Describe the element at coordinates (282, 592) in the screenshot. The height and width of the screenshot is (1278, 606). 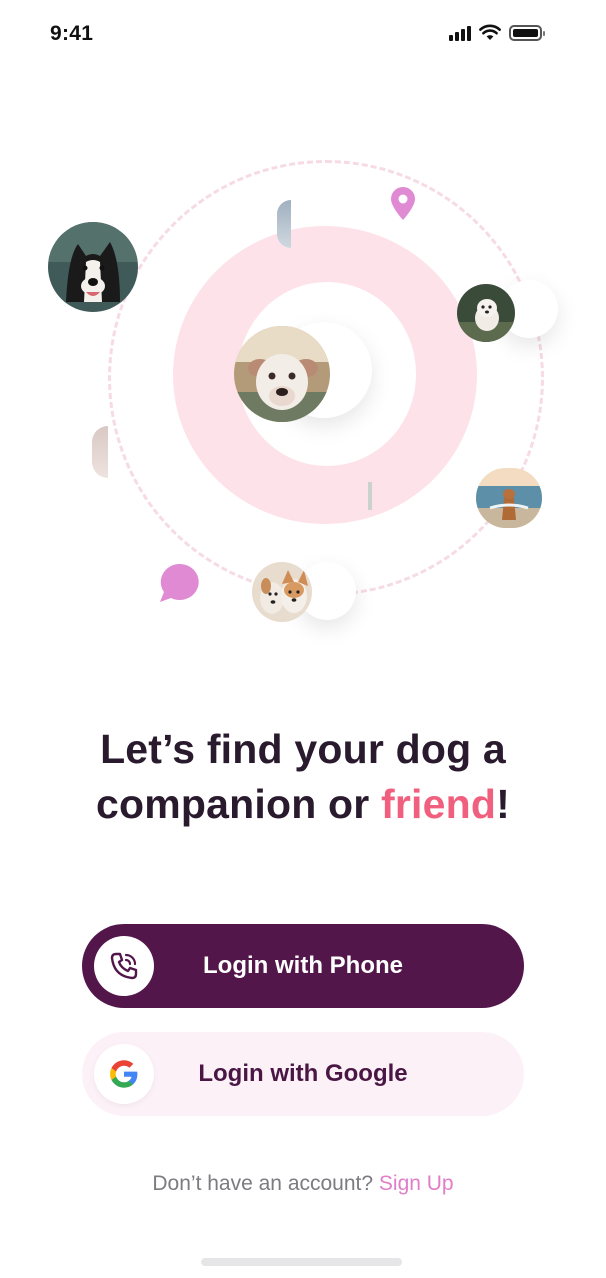
I see `two-dogs-avatar` at that location.